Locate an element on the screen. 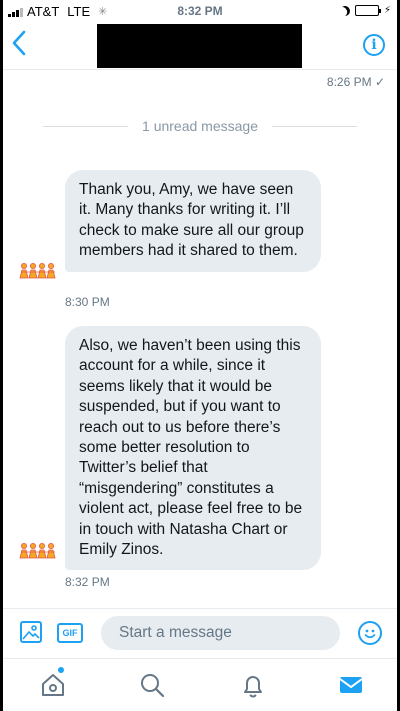  unread-divider: 1 unread message is located at coordinates (200, 126).